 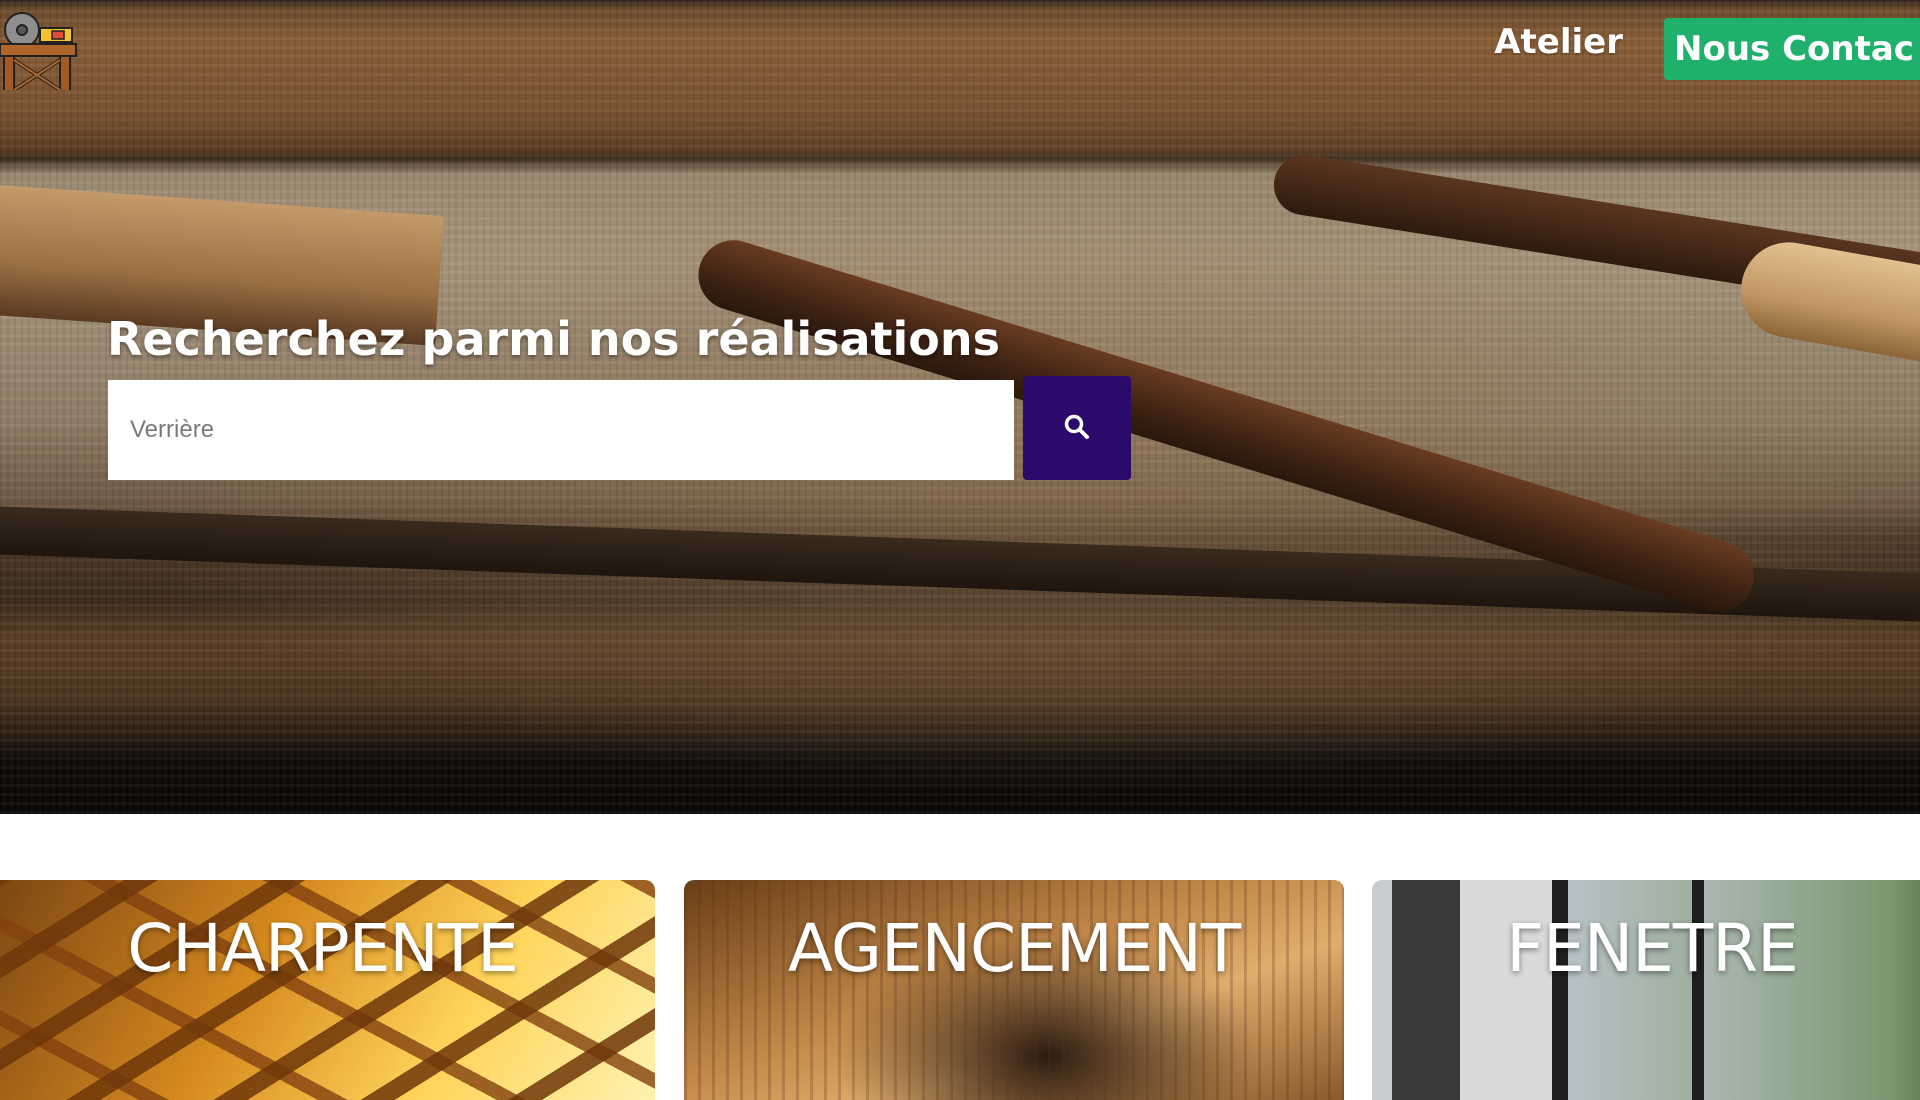 I want to click on search-icon, so click(x=1077, y=428).